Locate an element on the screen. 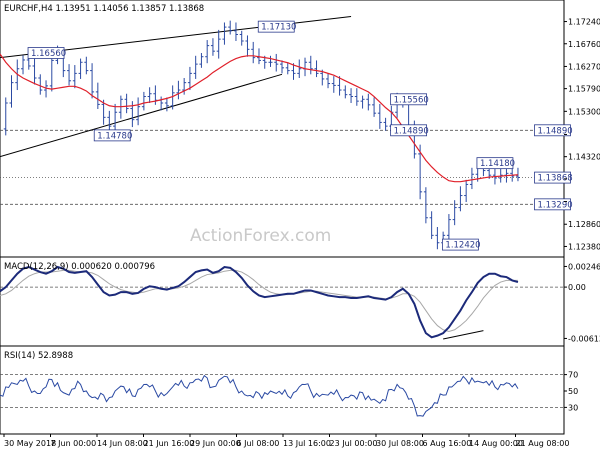  price-label-text: 1.14180 is located at coordinates (497, 164).